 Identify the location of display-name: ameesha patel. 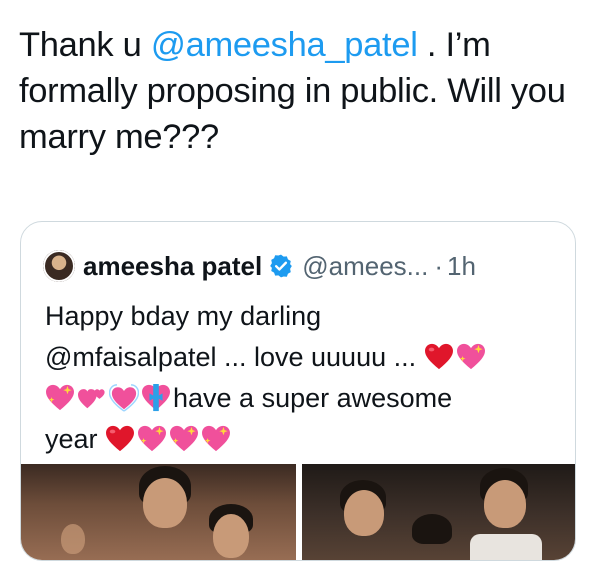
(172, 266).